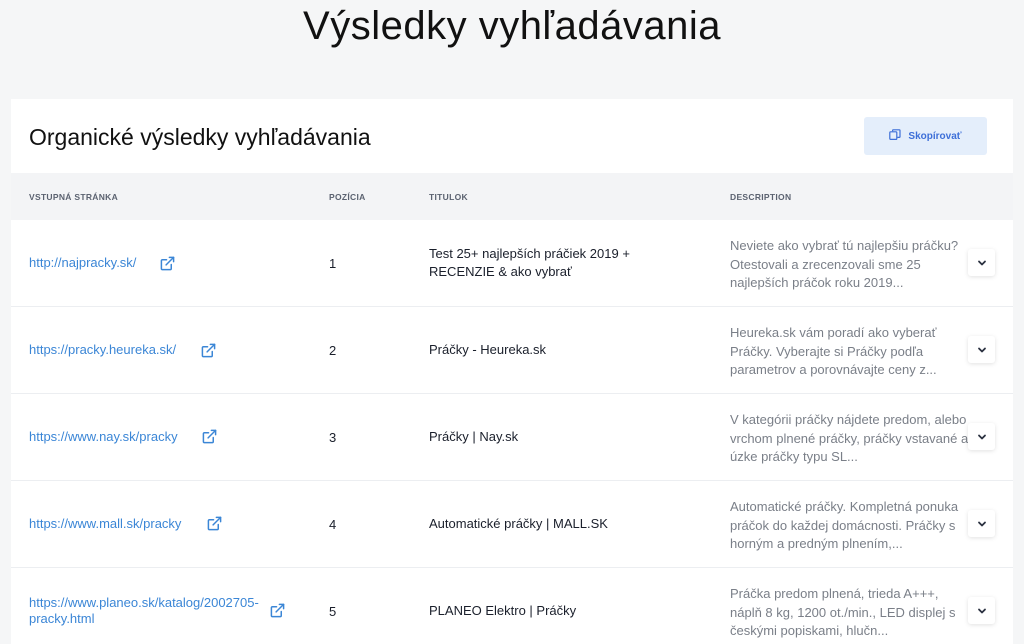  I want to click on column-header-title: TITULOK, so click(448, 197).